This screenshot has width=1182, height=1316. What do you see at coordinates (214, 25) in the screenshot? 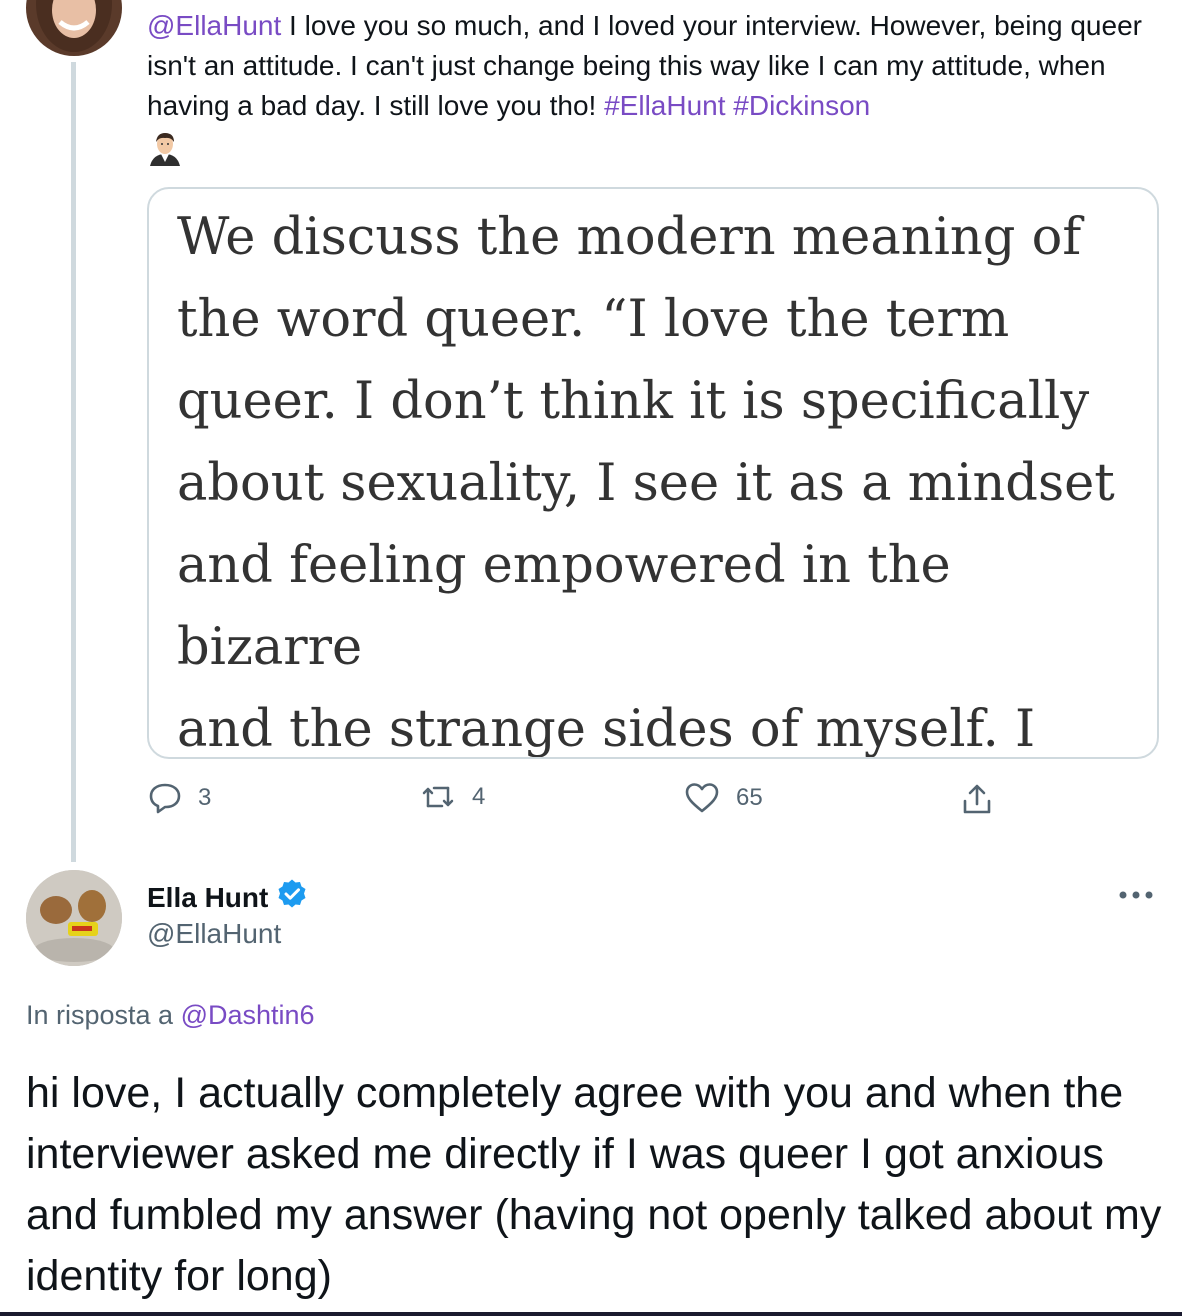
I see `mention-link: @EllaHunt` at bounding box center [214, 25].